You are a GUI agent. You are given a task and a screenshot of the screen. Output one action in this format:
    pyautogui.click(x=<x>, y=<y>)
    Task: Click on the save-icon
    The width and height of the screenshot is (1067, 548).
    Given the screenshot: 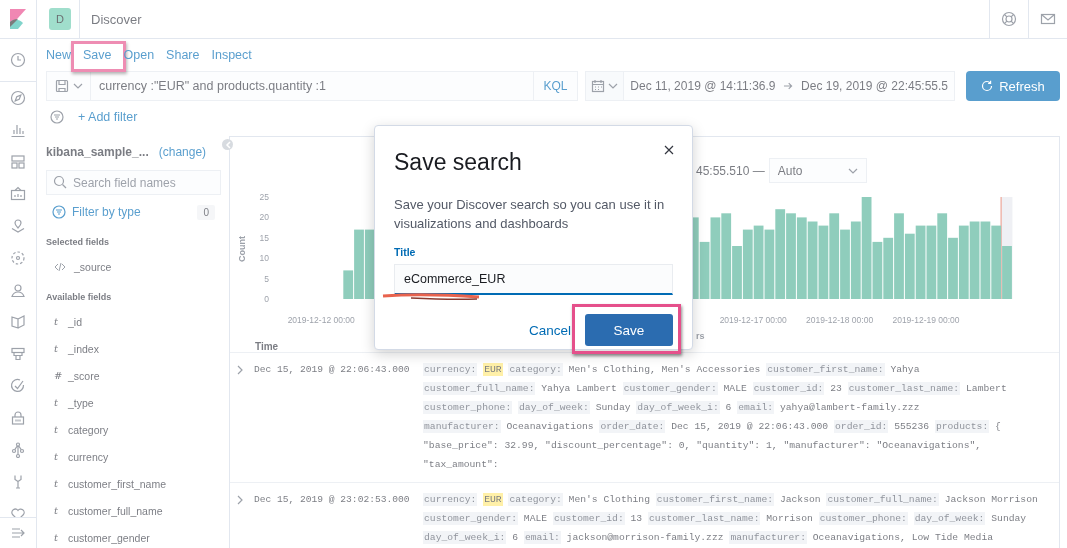 What is the action you would take?
    pyautogui.click(x=61, y=86)
    